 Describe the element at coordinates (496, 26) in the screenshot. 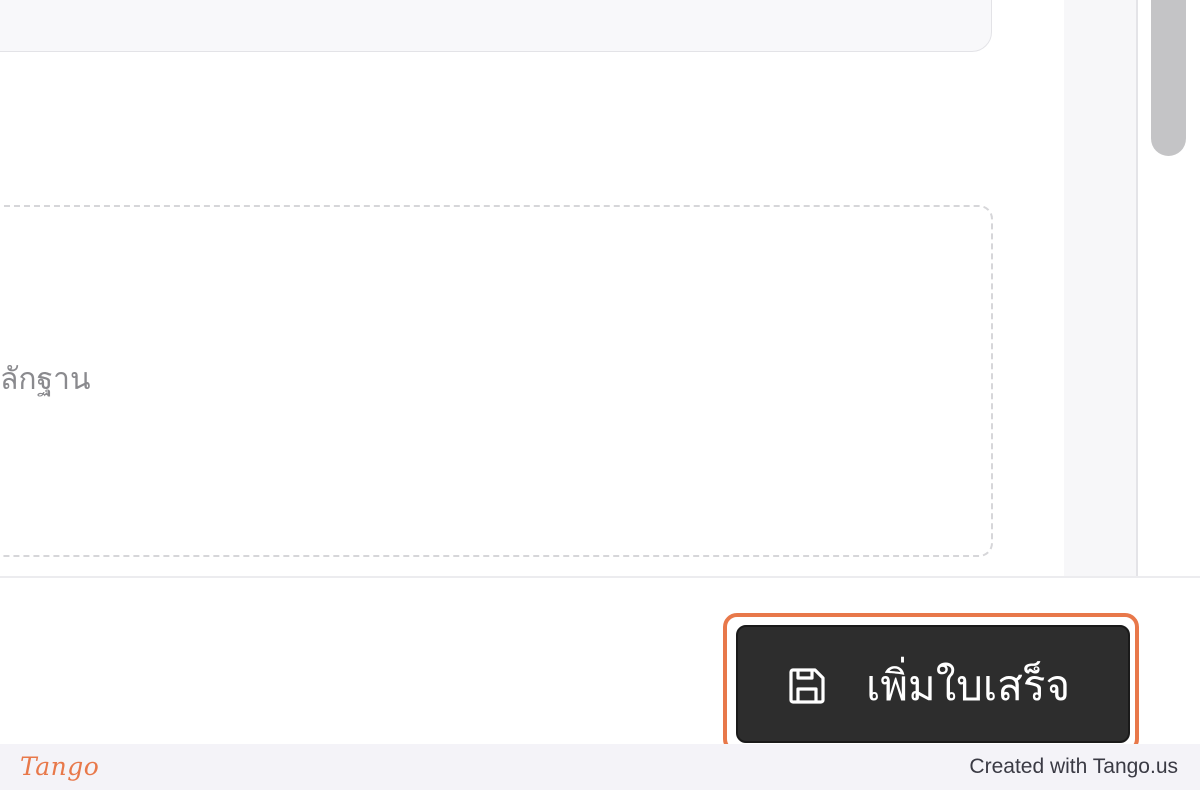

I see `form-card-top` at that location.